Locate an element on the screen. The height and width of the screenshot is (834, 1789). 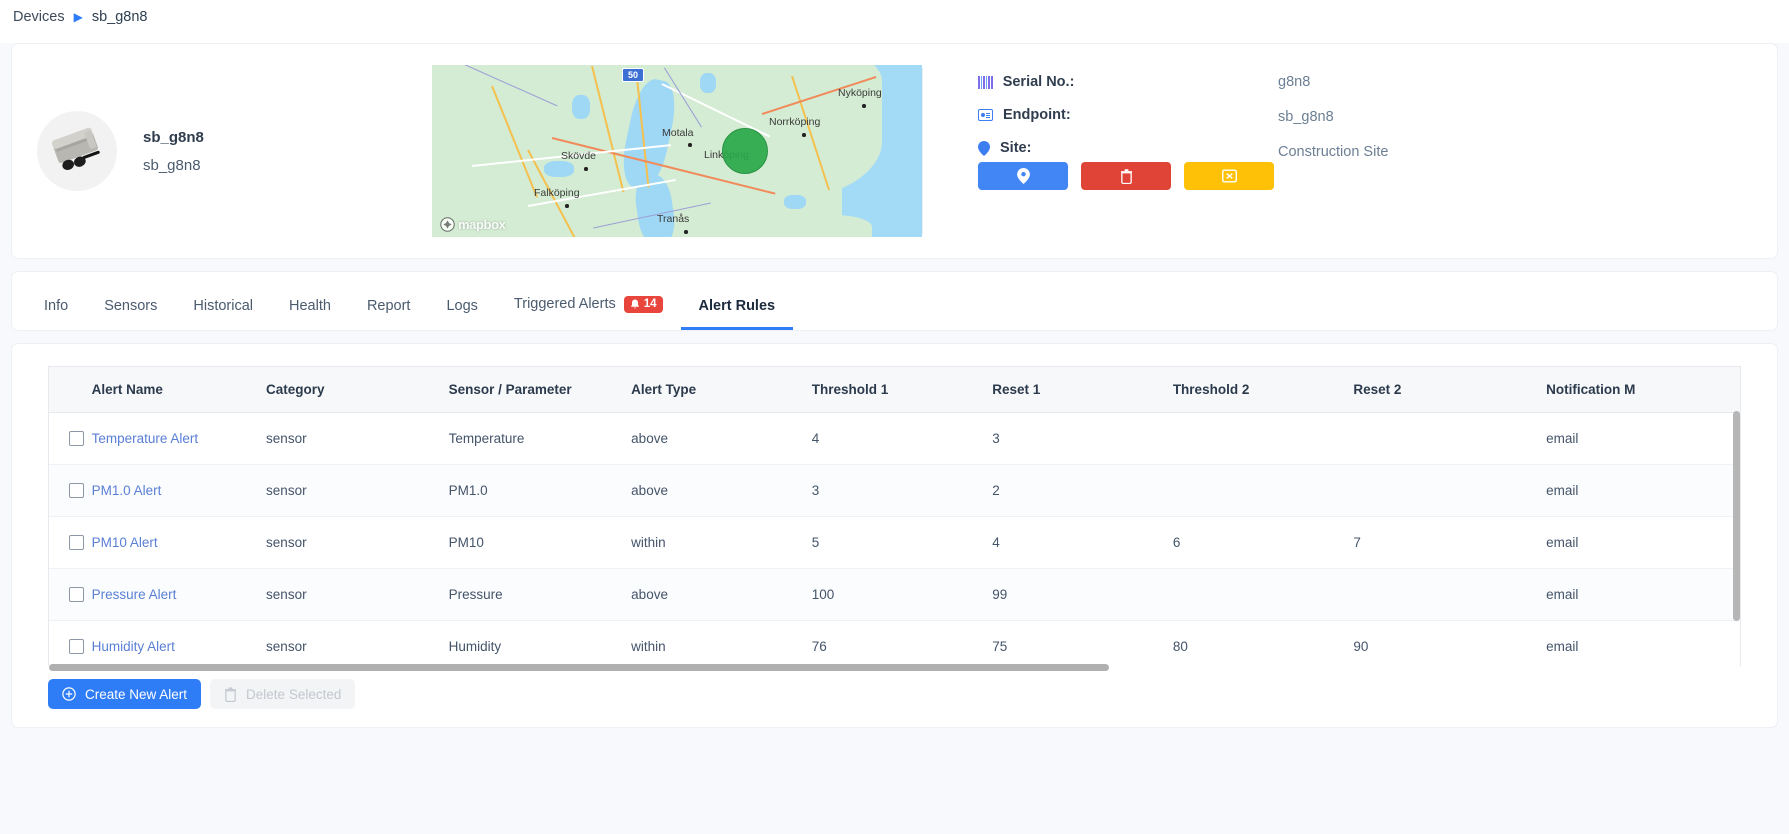
cell-sensor: Humidity is located at coordinates (540, 643).